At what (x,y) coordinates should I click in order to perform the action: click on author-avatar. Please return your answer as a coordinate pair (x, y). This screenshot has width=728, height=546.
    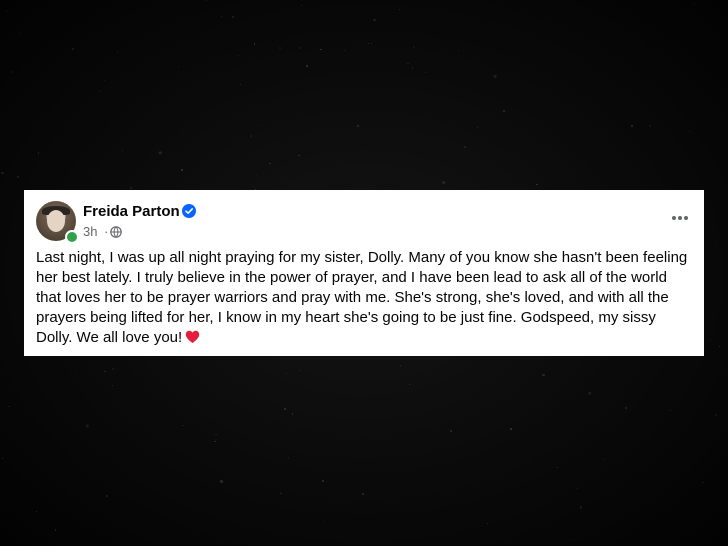
    Looking at the image, I should click on (57, 222).